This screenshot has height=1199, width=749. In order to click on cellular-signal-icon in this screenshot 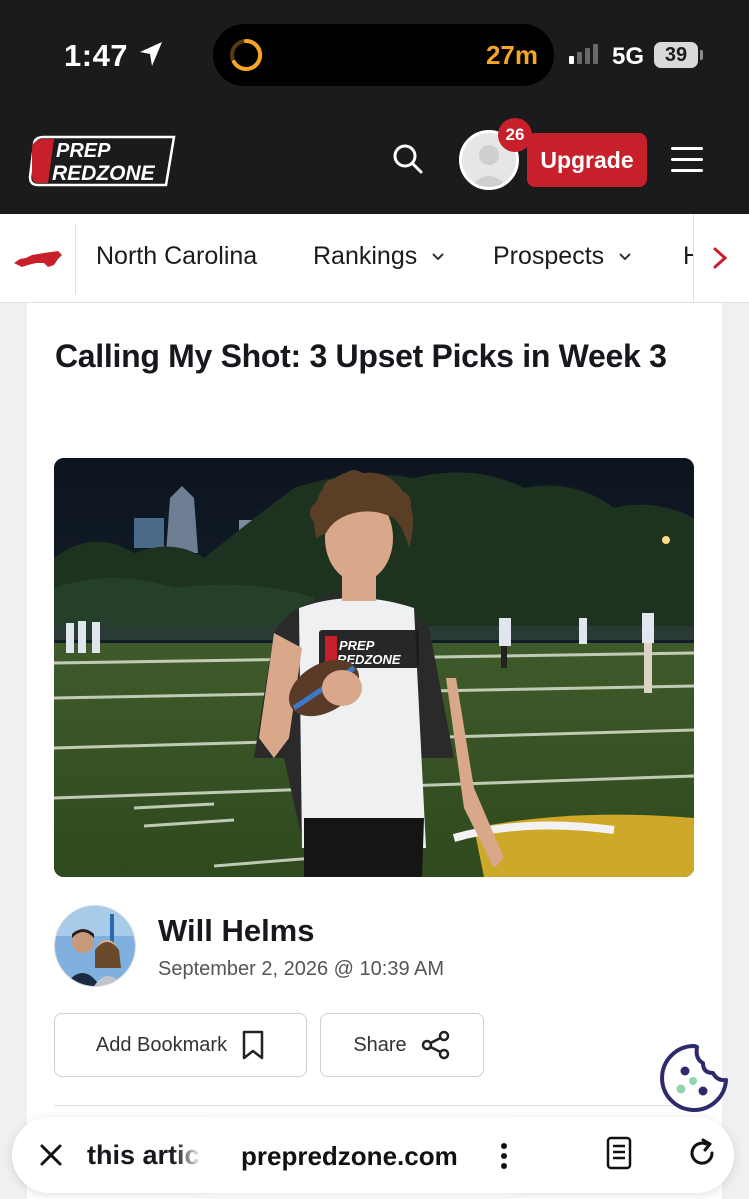, I will do `click(583, 54)`.